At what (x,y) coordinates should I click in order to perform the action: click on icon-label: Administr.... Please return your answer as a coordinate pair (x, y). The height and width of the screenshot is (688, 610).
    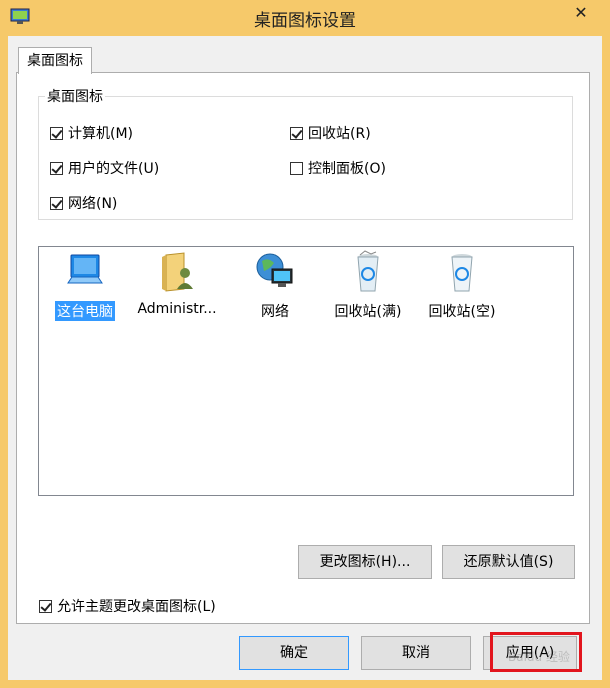
    Looking at the image, I should click on (177, 309).